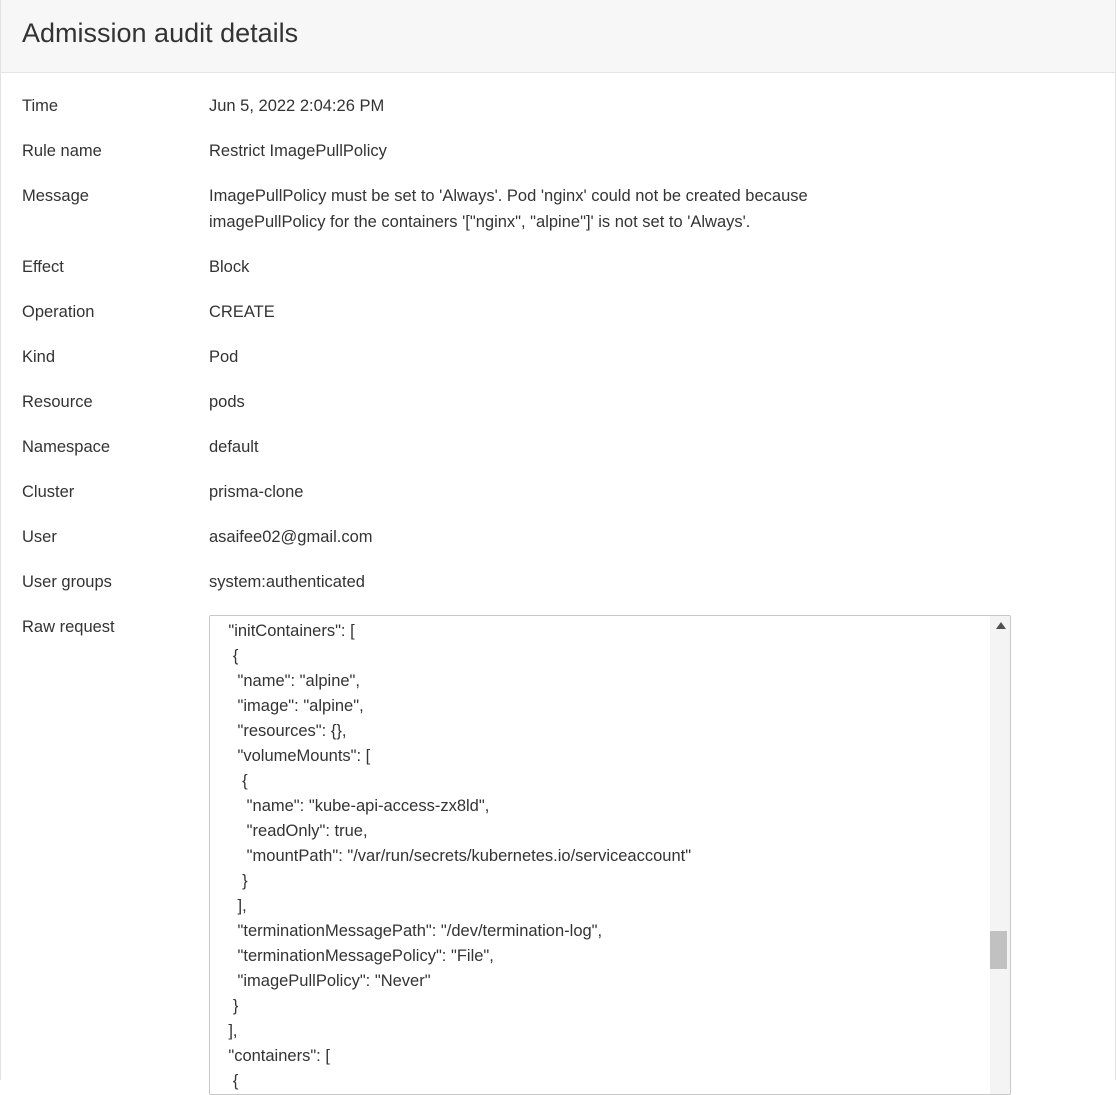 Image resolution: width=1117 pixels, height=1095 pixels. I want to click on detail-label: Message, so click(55, 196).